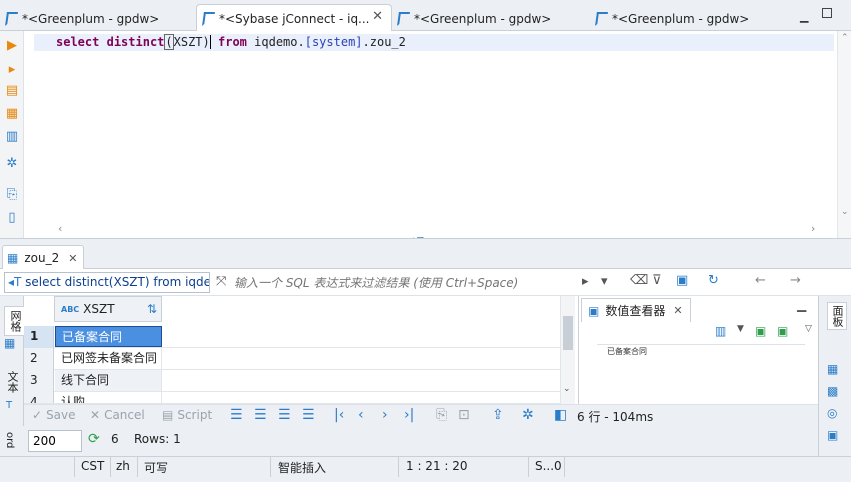 This screenshot has height=482, width=851. Describe the element at coordinates (636, 310) in the screenshot. I see `value-viewer-tab: ▣ 数值查看器 ✕` at that location.